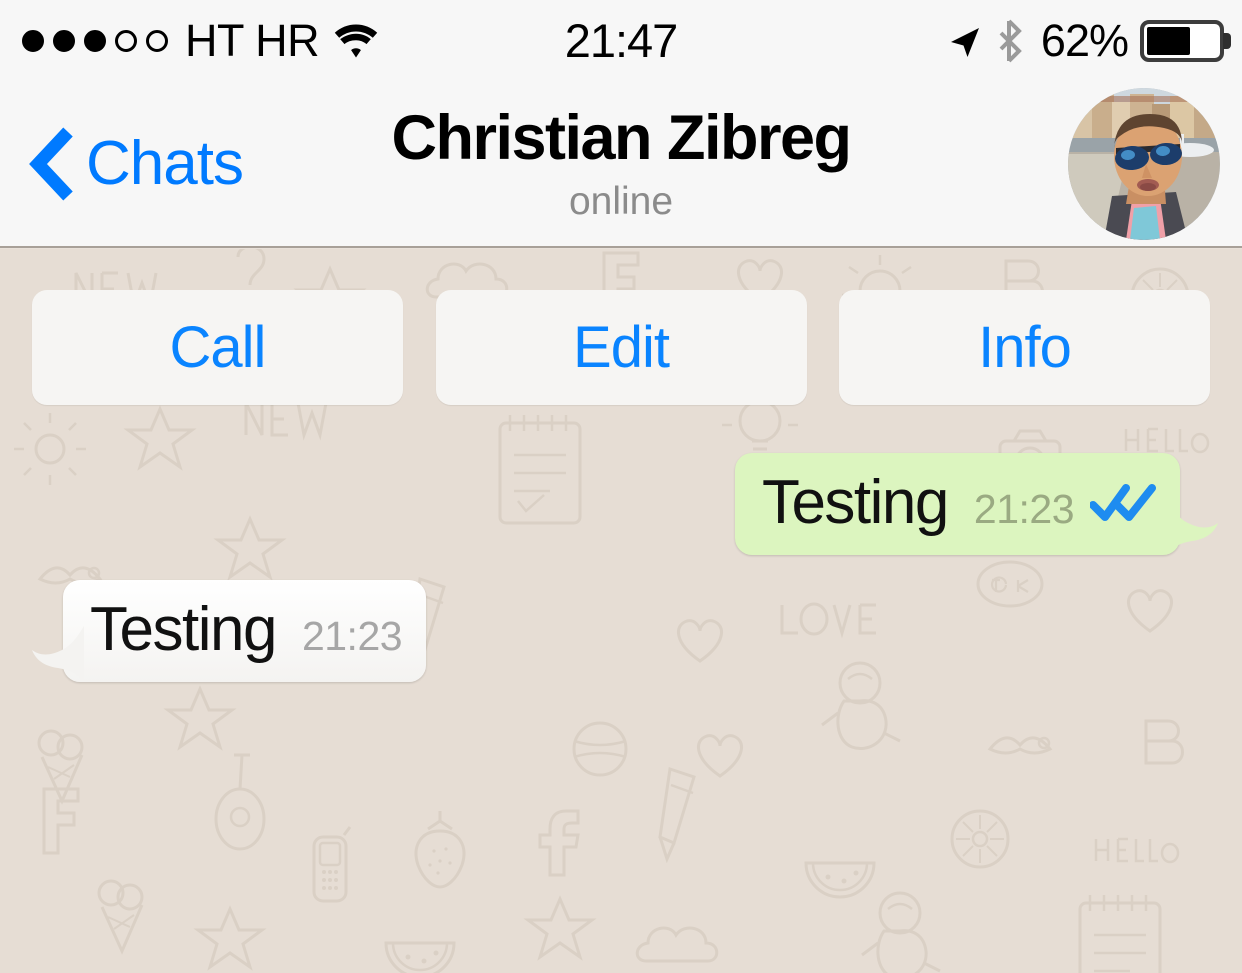  What do you see at coordinates (621, 138) in the screenshot?
I see `contact-name-title: Christian Zibreg` at bounding box center [621, 138].